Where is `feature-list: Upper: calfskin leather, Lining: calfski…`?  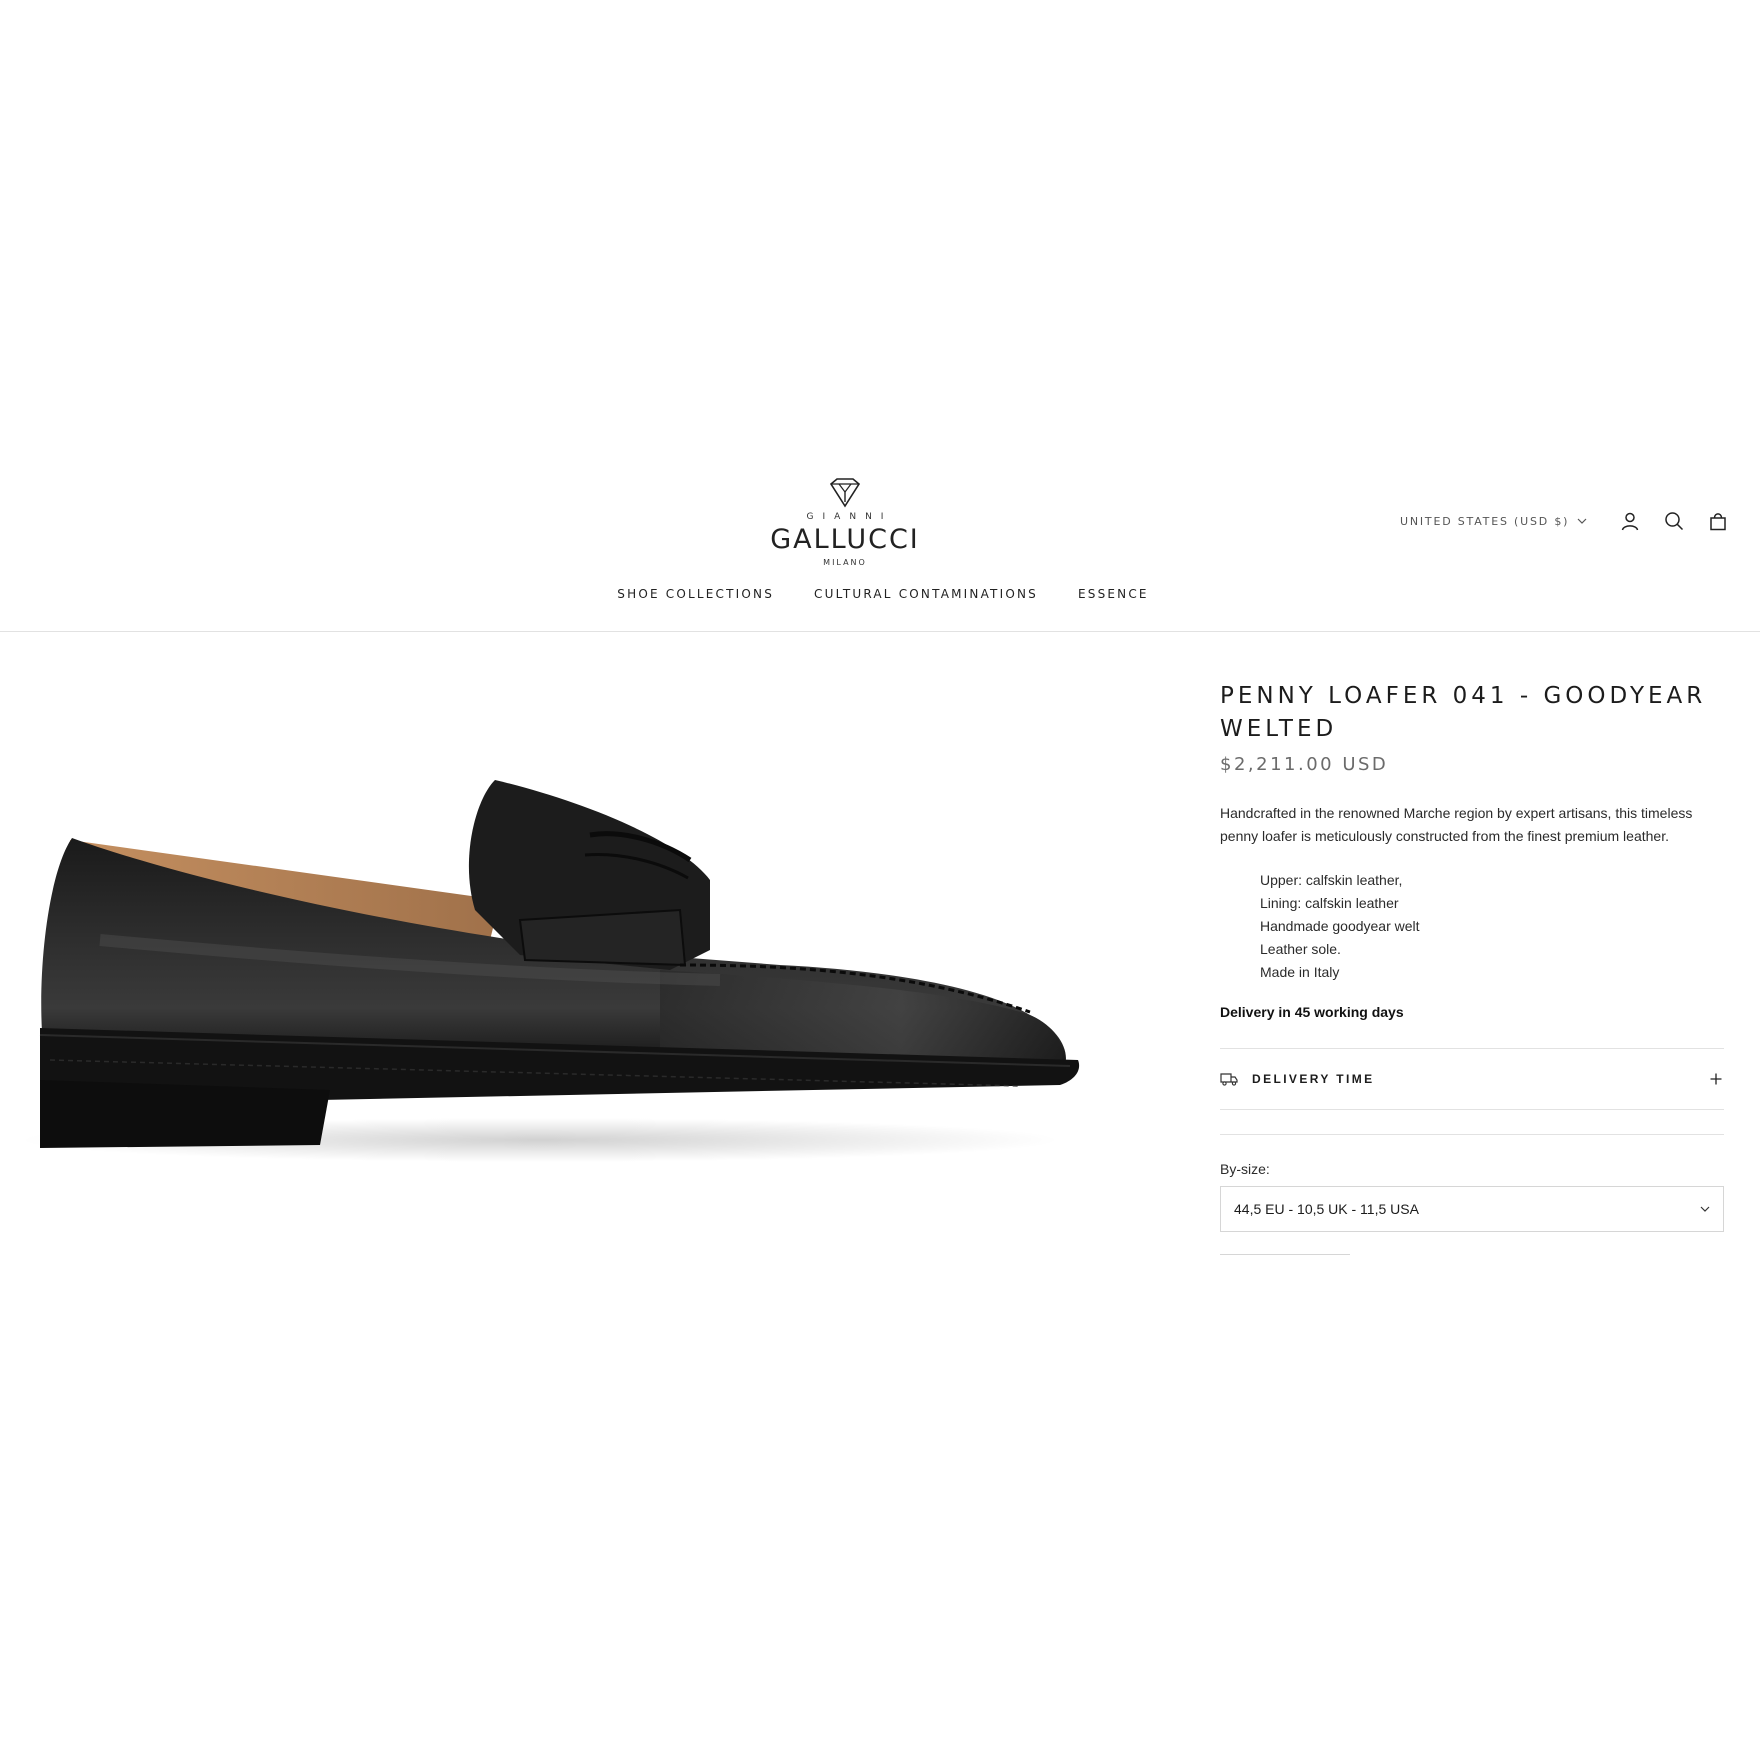
feature-list: Upper: calfskin leather, Lining: calfski… is located at coordinates (1472, 926).